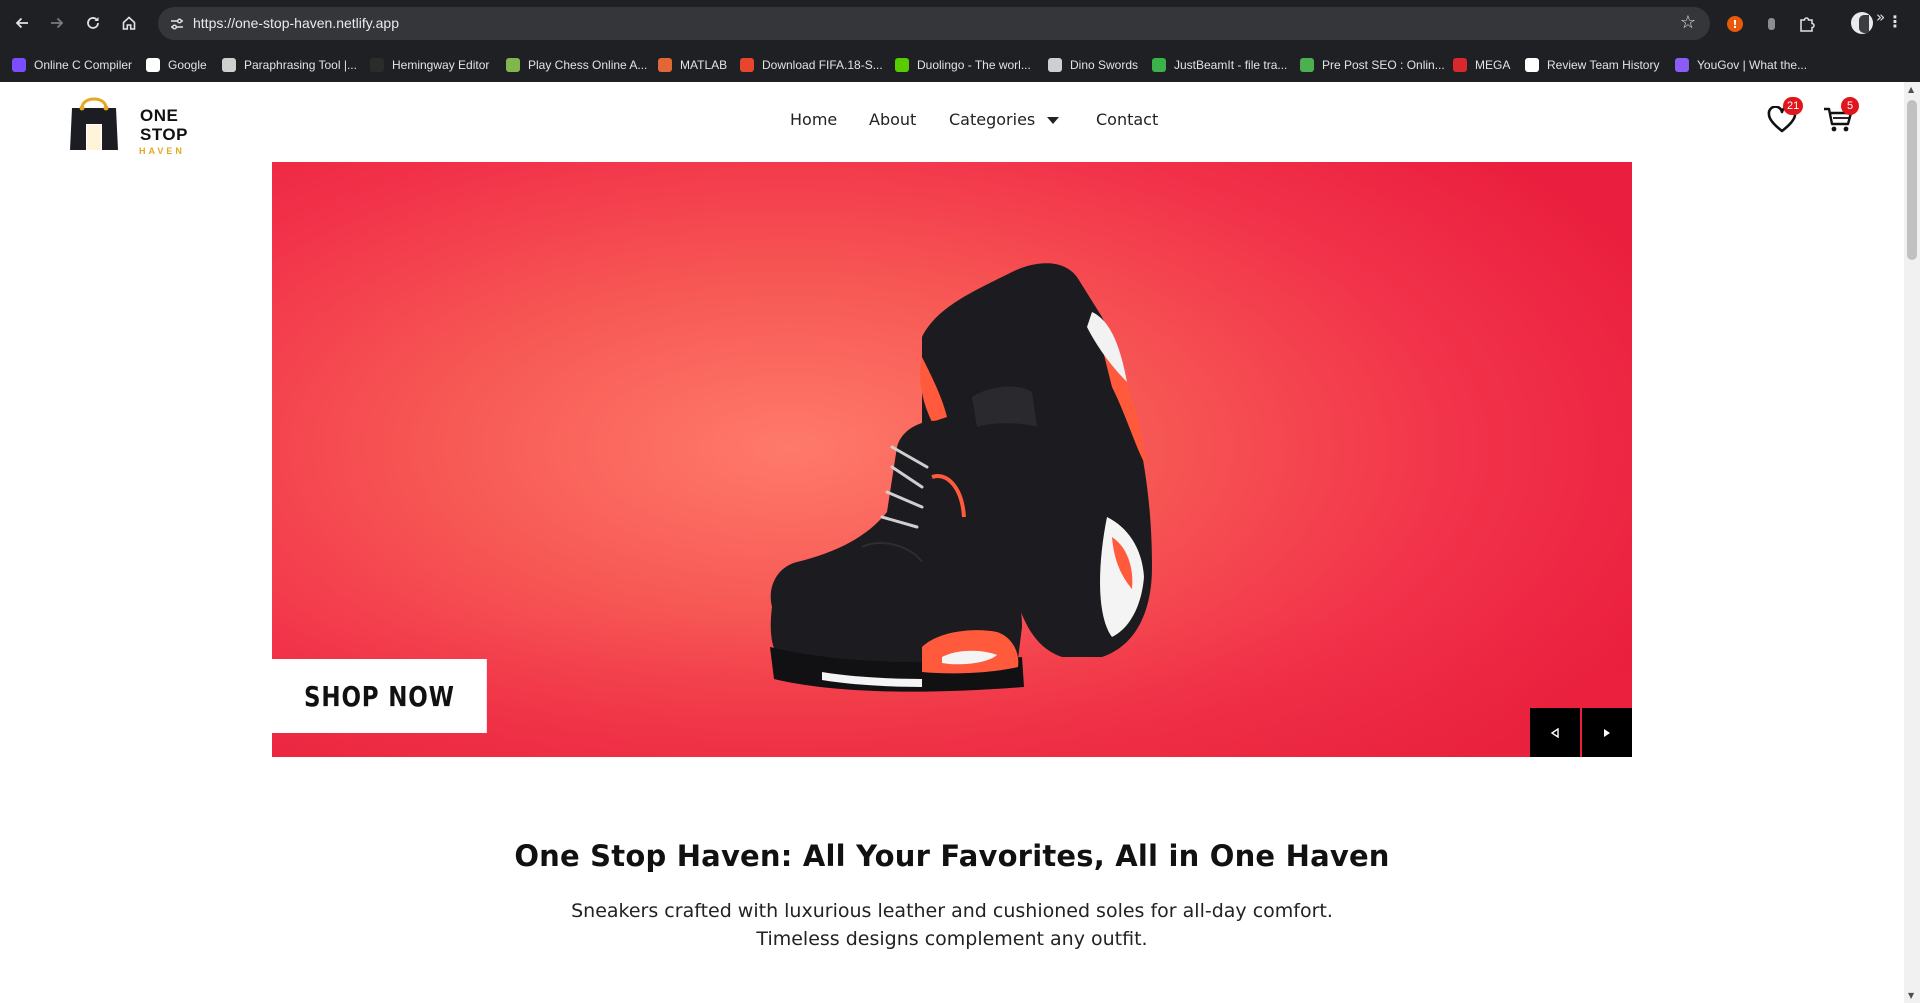 The width and height of the screenshot is (1920, 1003). What do you see at coordinates (164, 134) in the screenshot?
I see `logo-line-two: STOP` at bounding box center [164, 134].